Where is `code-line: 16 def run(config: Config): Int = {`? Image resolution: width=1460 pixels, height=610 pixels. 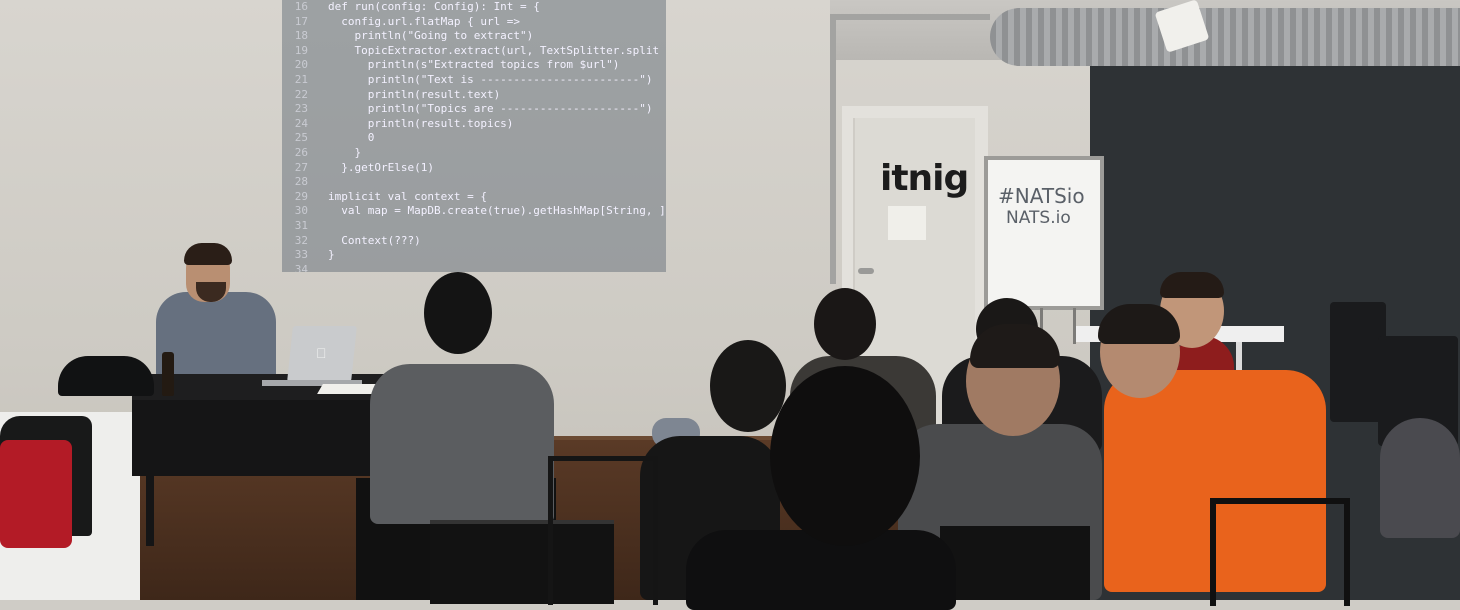
code-line: 16 def run(config: Config): Int = { is located at coordinates (474, 7).